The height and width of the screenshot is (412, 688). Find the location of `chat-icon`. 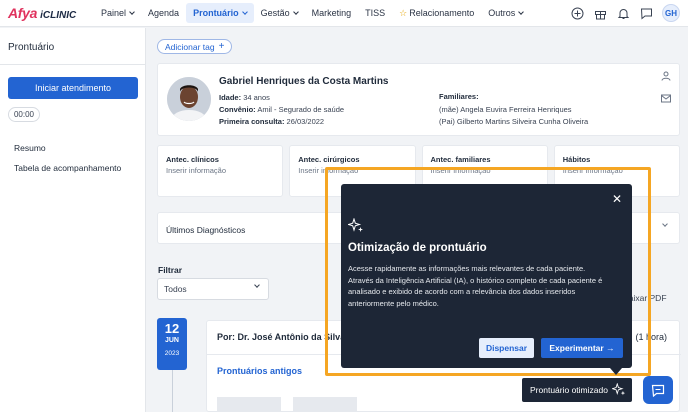

chat-icon is located at coordinates (658, 390).